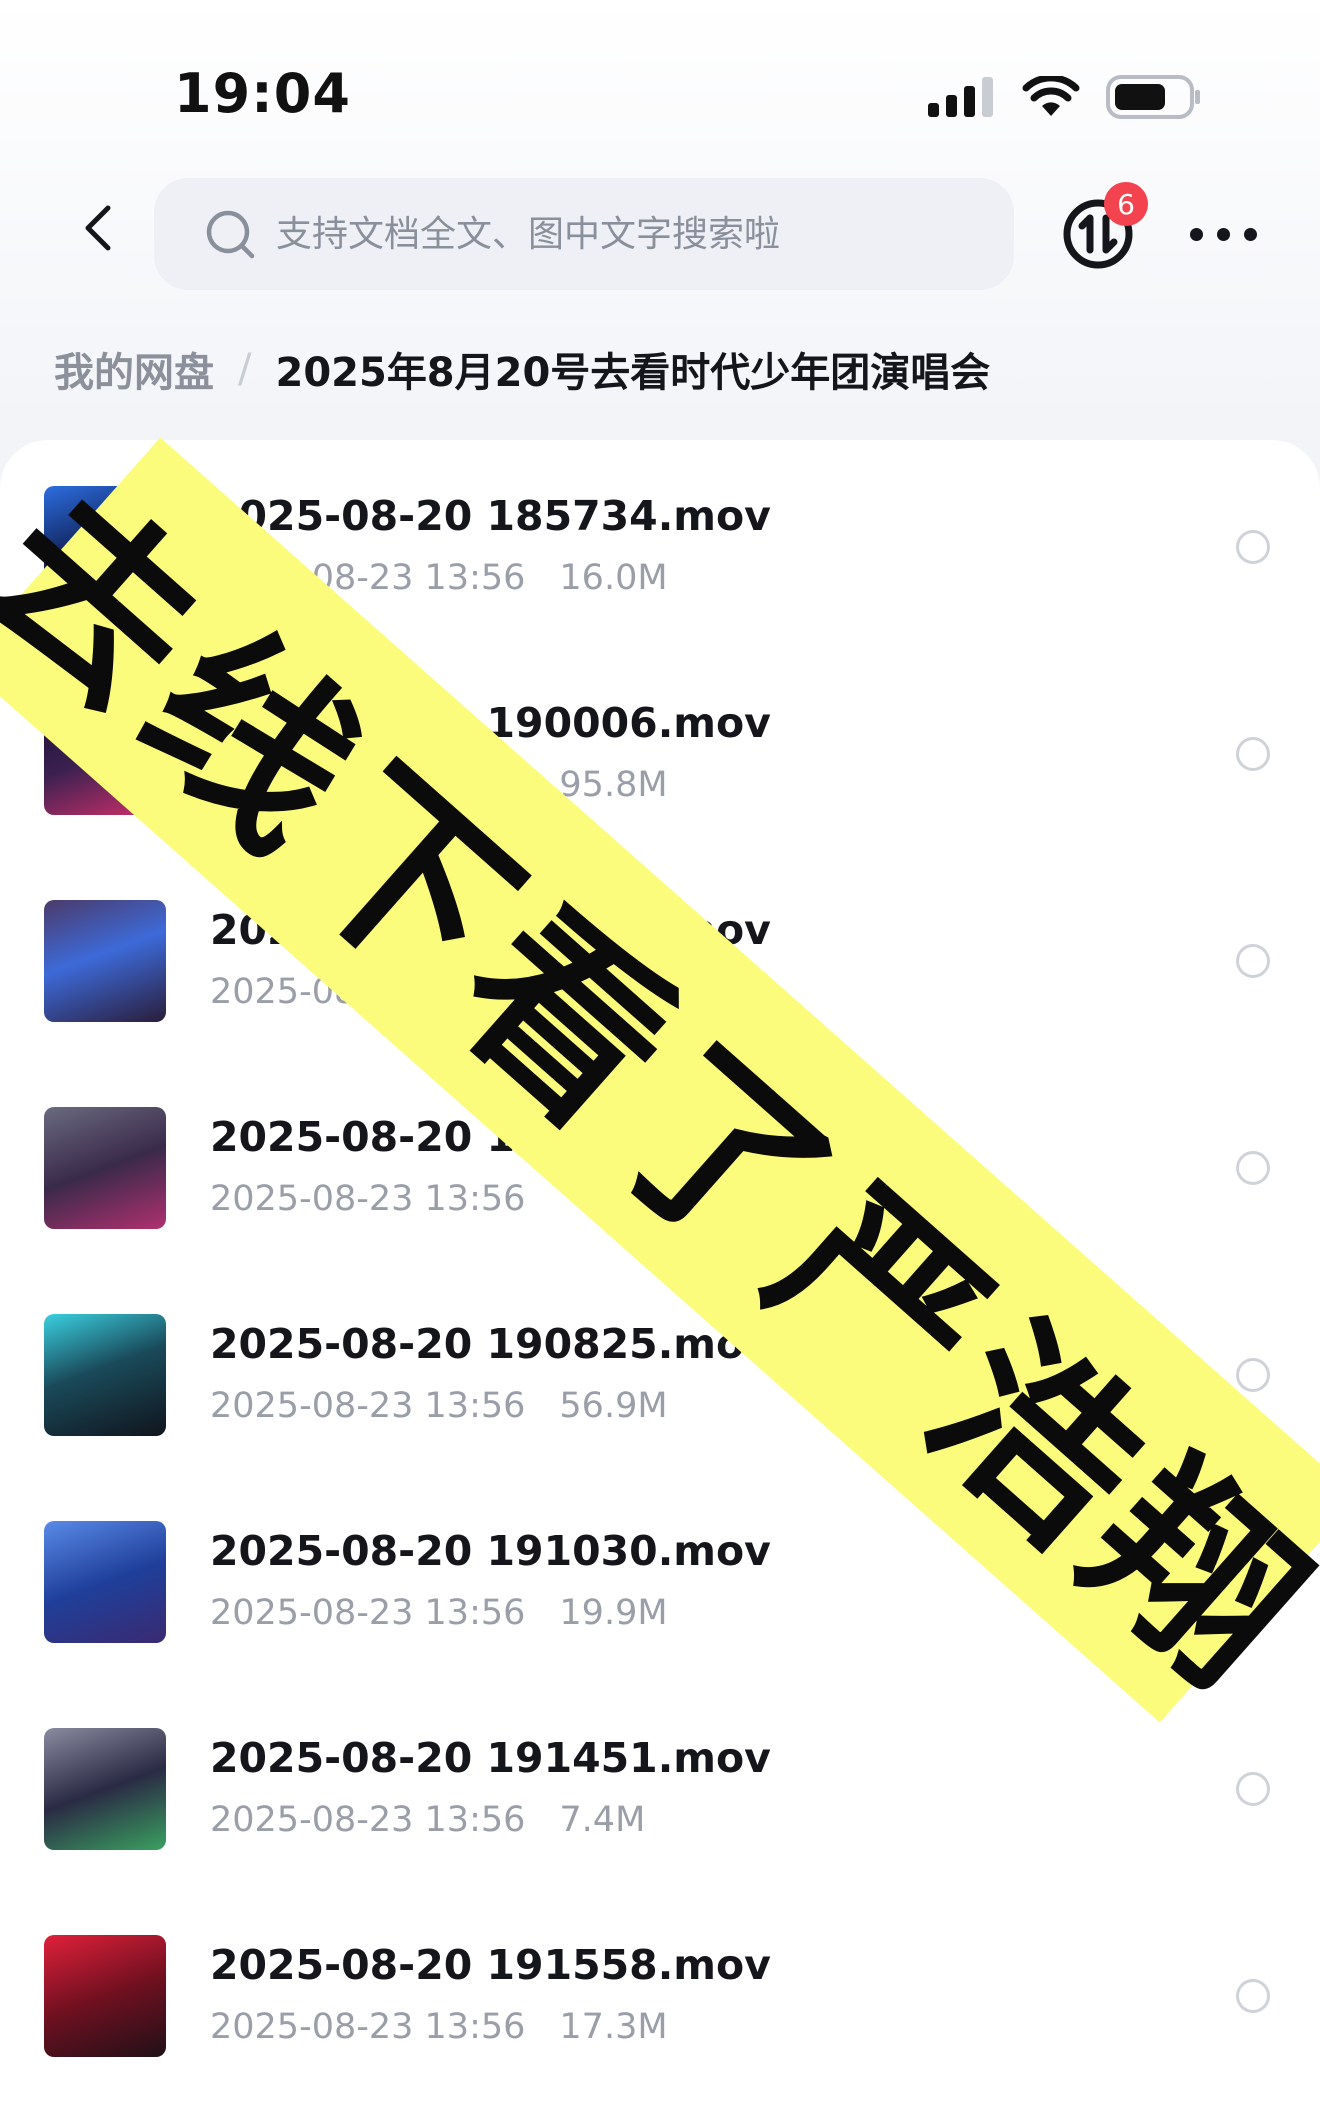 Image resolution: width=1320 pixels, height=2115 pixels. I want to click on search-icon, so click(230, 234).